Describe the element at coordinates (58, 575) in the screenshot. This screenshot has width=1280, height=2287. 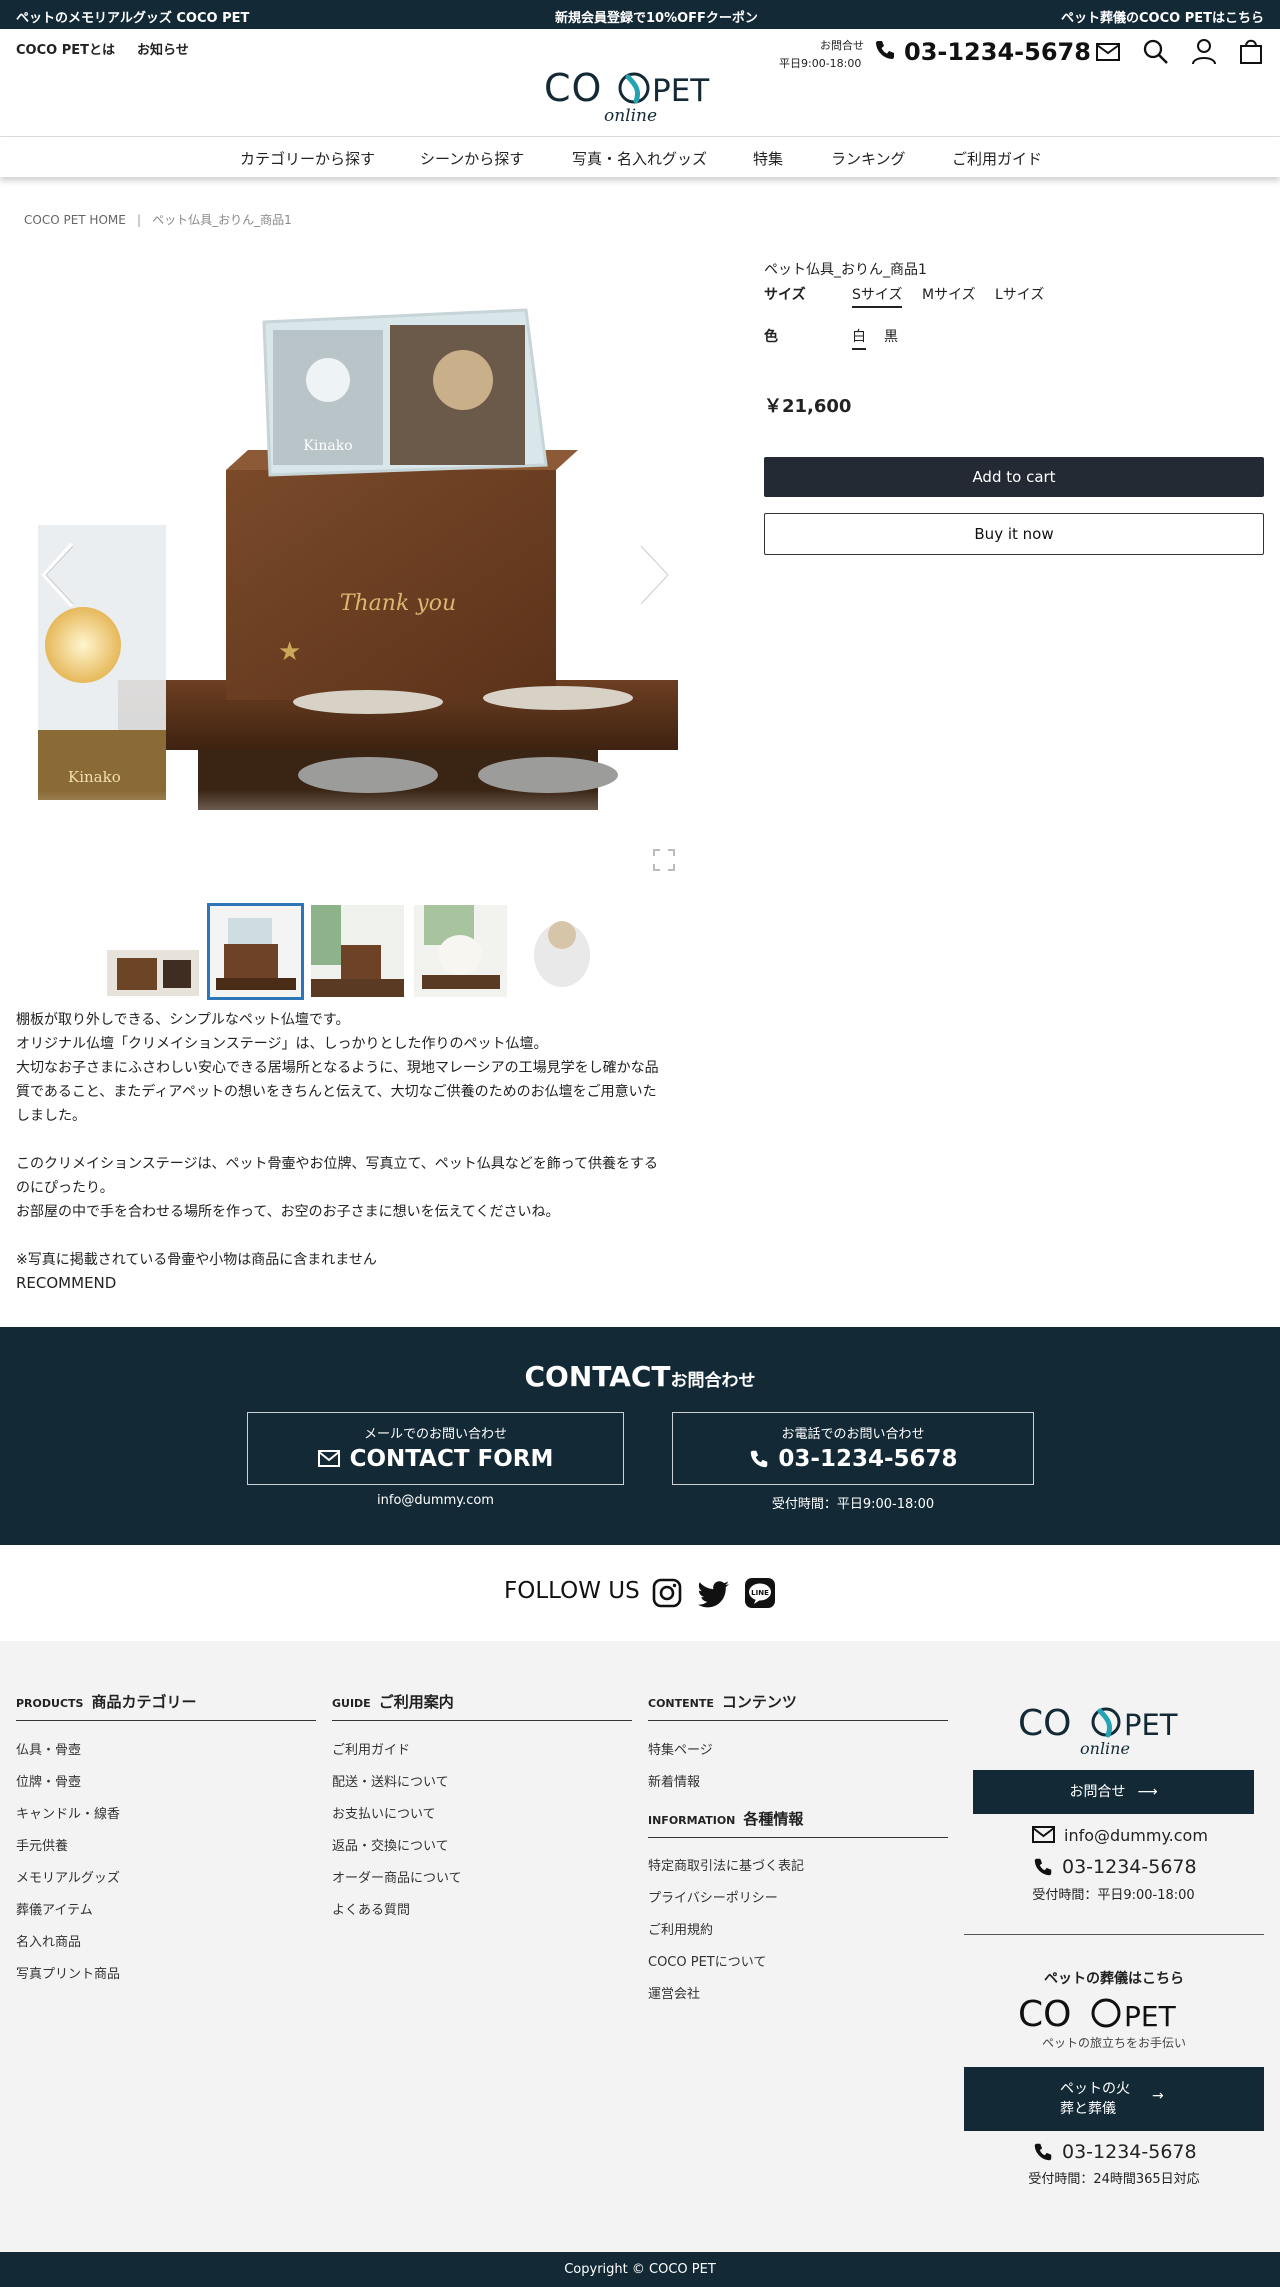
I see `gallery-prev-arrow` at that location.